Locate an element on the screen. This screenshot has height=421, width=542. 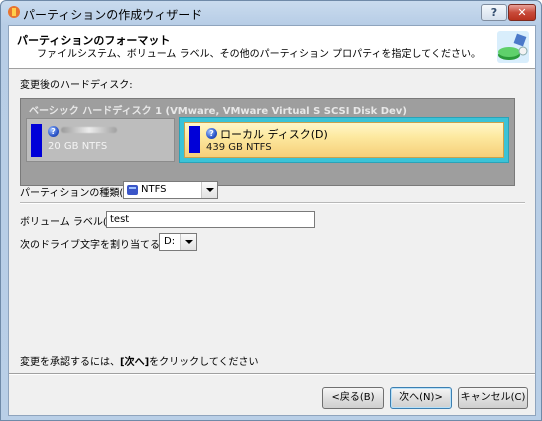
partition-type-select: NTFS is located at coordinates (170, 190).